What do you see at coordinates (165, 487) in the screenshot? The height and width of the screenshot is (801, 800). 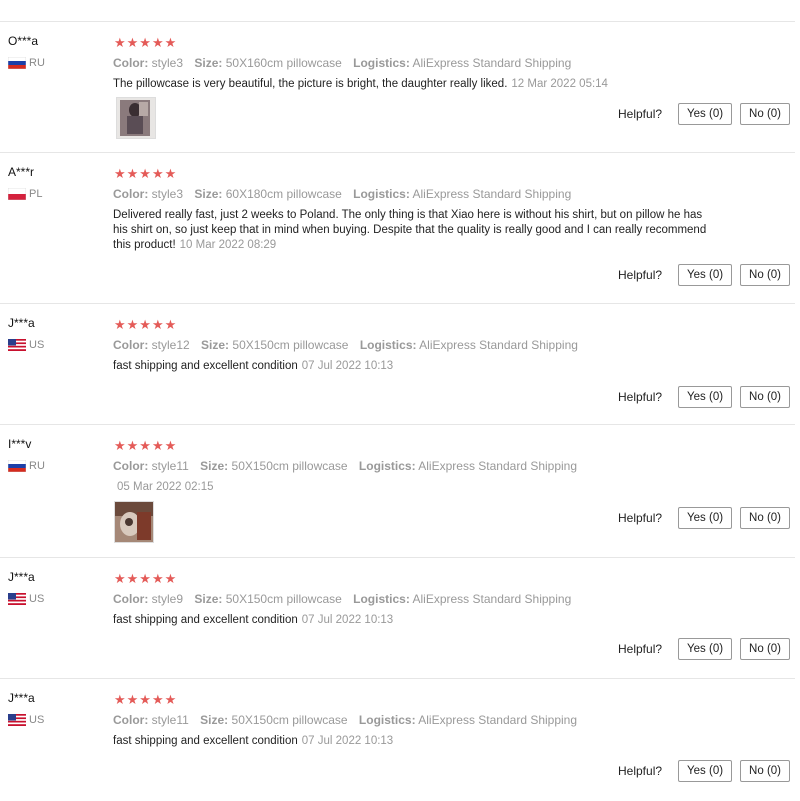 I see `review-date: 05 Mar 2022 02:15` at bounding box center [165, 487].